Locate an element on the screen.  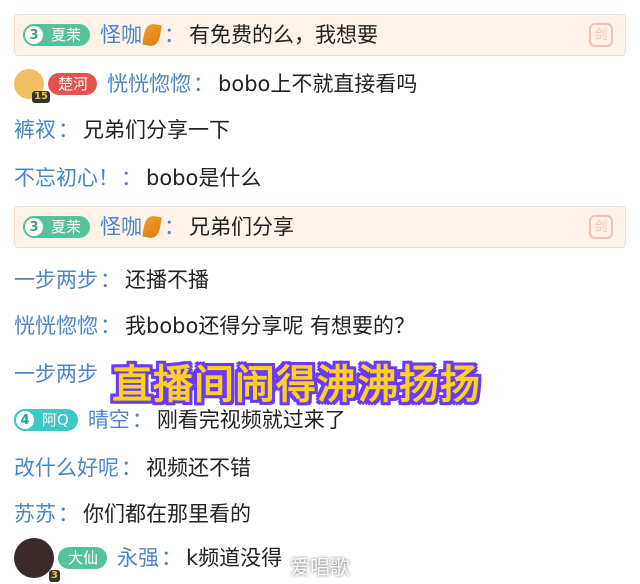
message-text: 兄弟们分享 is located at coordinates (242, 226).